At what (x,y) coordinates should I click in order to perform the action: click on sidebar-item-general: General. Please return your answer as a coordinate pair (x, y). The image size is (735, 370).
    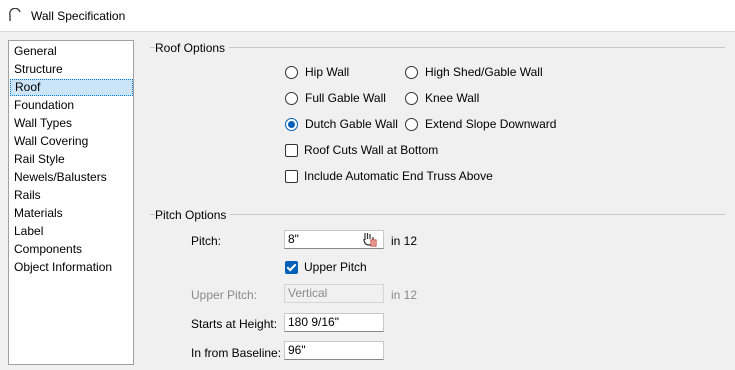
    Looking at the image, I should click on (71, 51).